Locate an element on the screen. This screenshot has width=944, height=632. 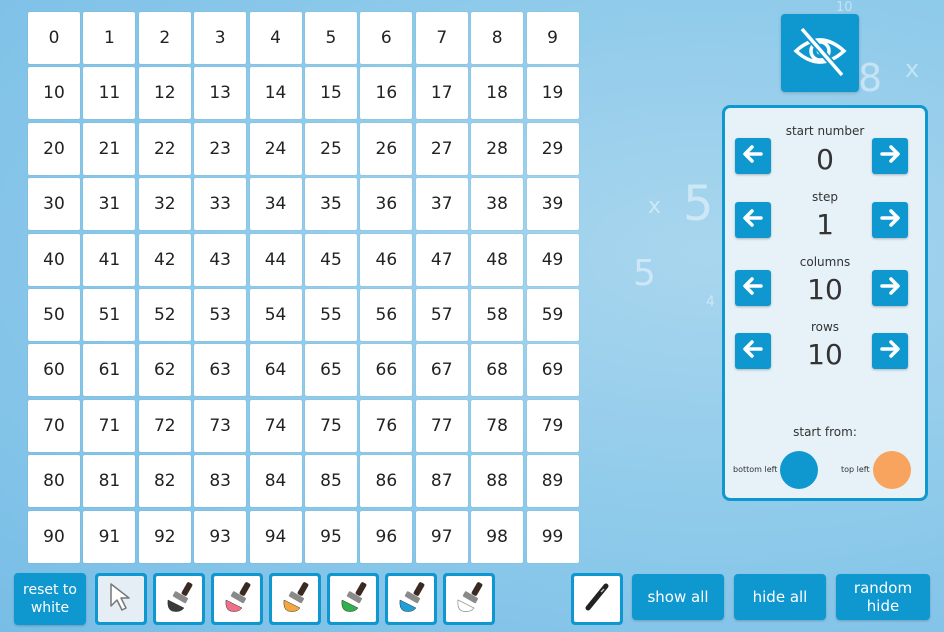
grid-cell: 75 is located at coordinates (330, 425).